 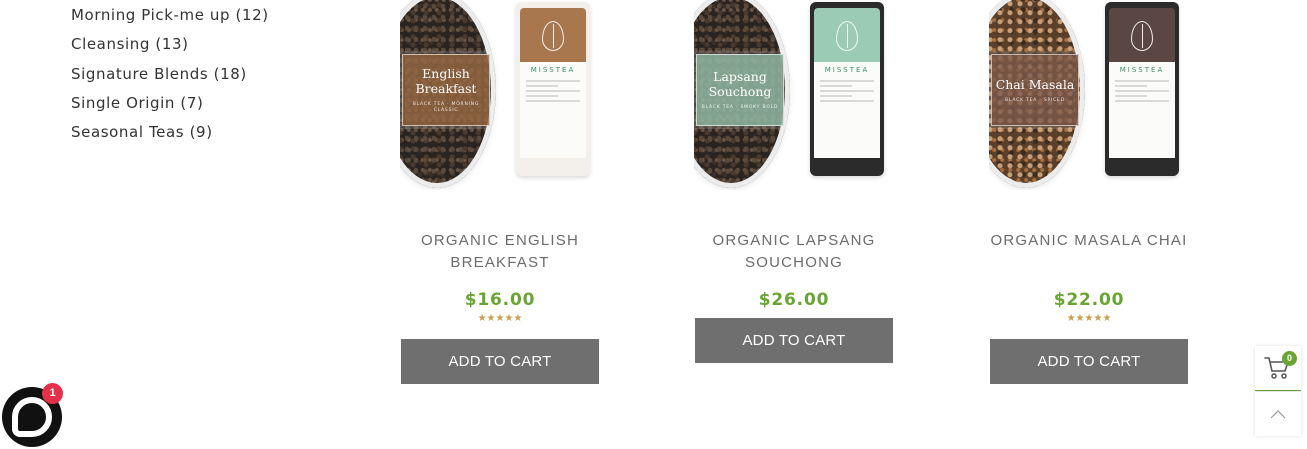 What do you see at coordinates (740, 84) in the screenshot?
I see `image-label-title: Lapsang Souchong` at bounding box center [740, 84].